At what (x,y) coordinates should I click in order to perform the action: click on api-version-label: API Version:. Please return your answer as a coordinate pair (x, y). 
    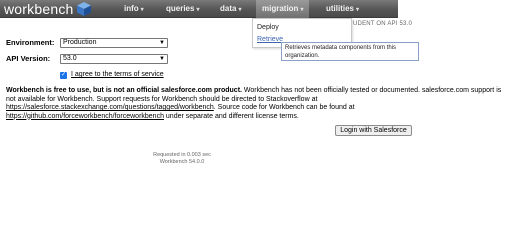
    Looking at the image, I should click on (28, 58).